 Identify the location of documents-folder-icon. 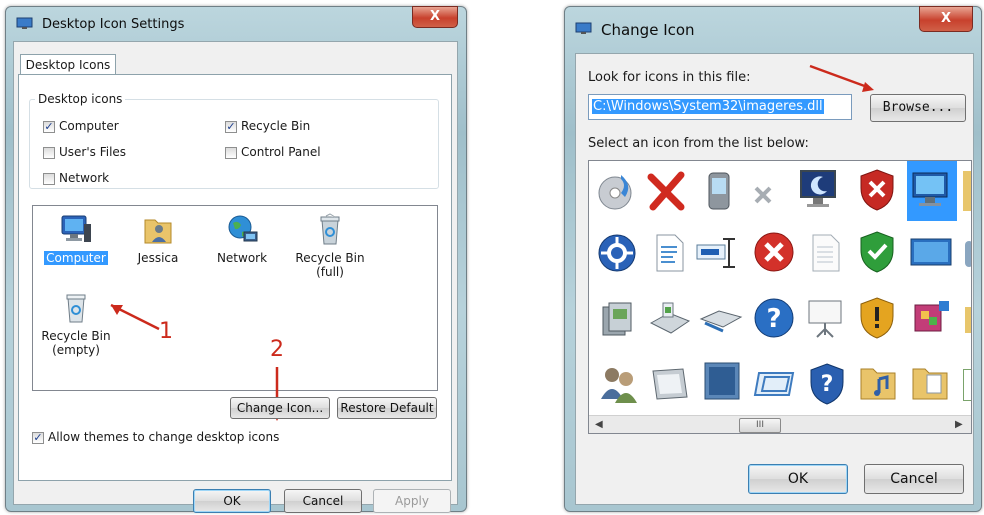
(931, 383).